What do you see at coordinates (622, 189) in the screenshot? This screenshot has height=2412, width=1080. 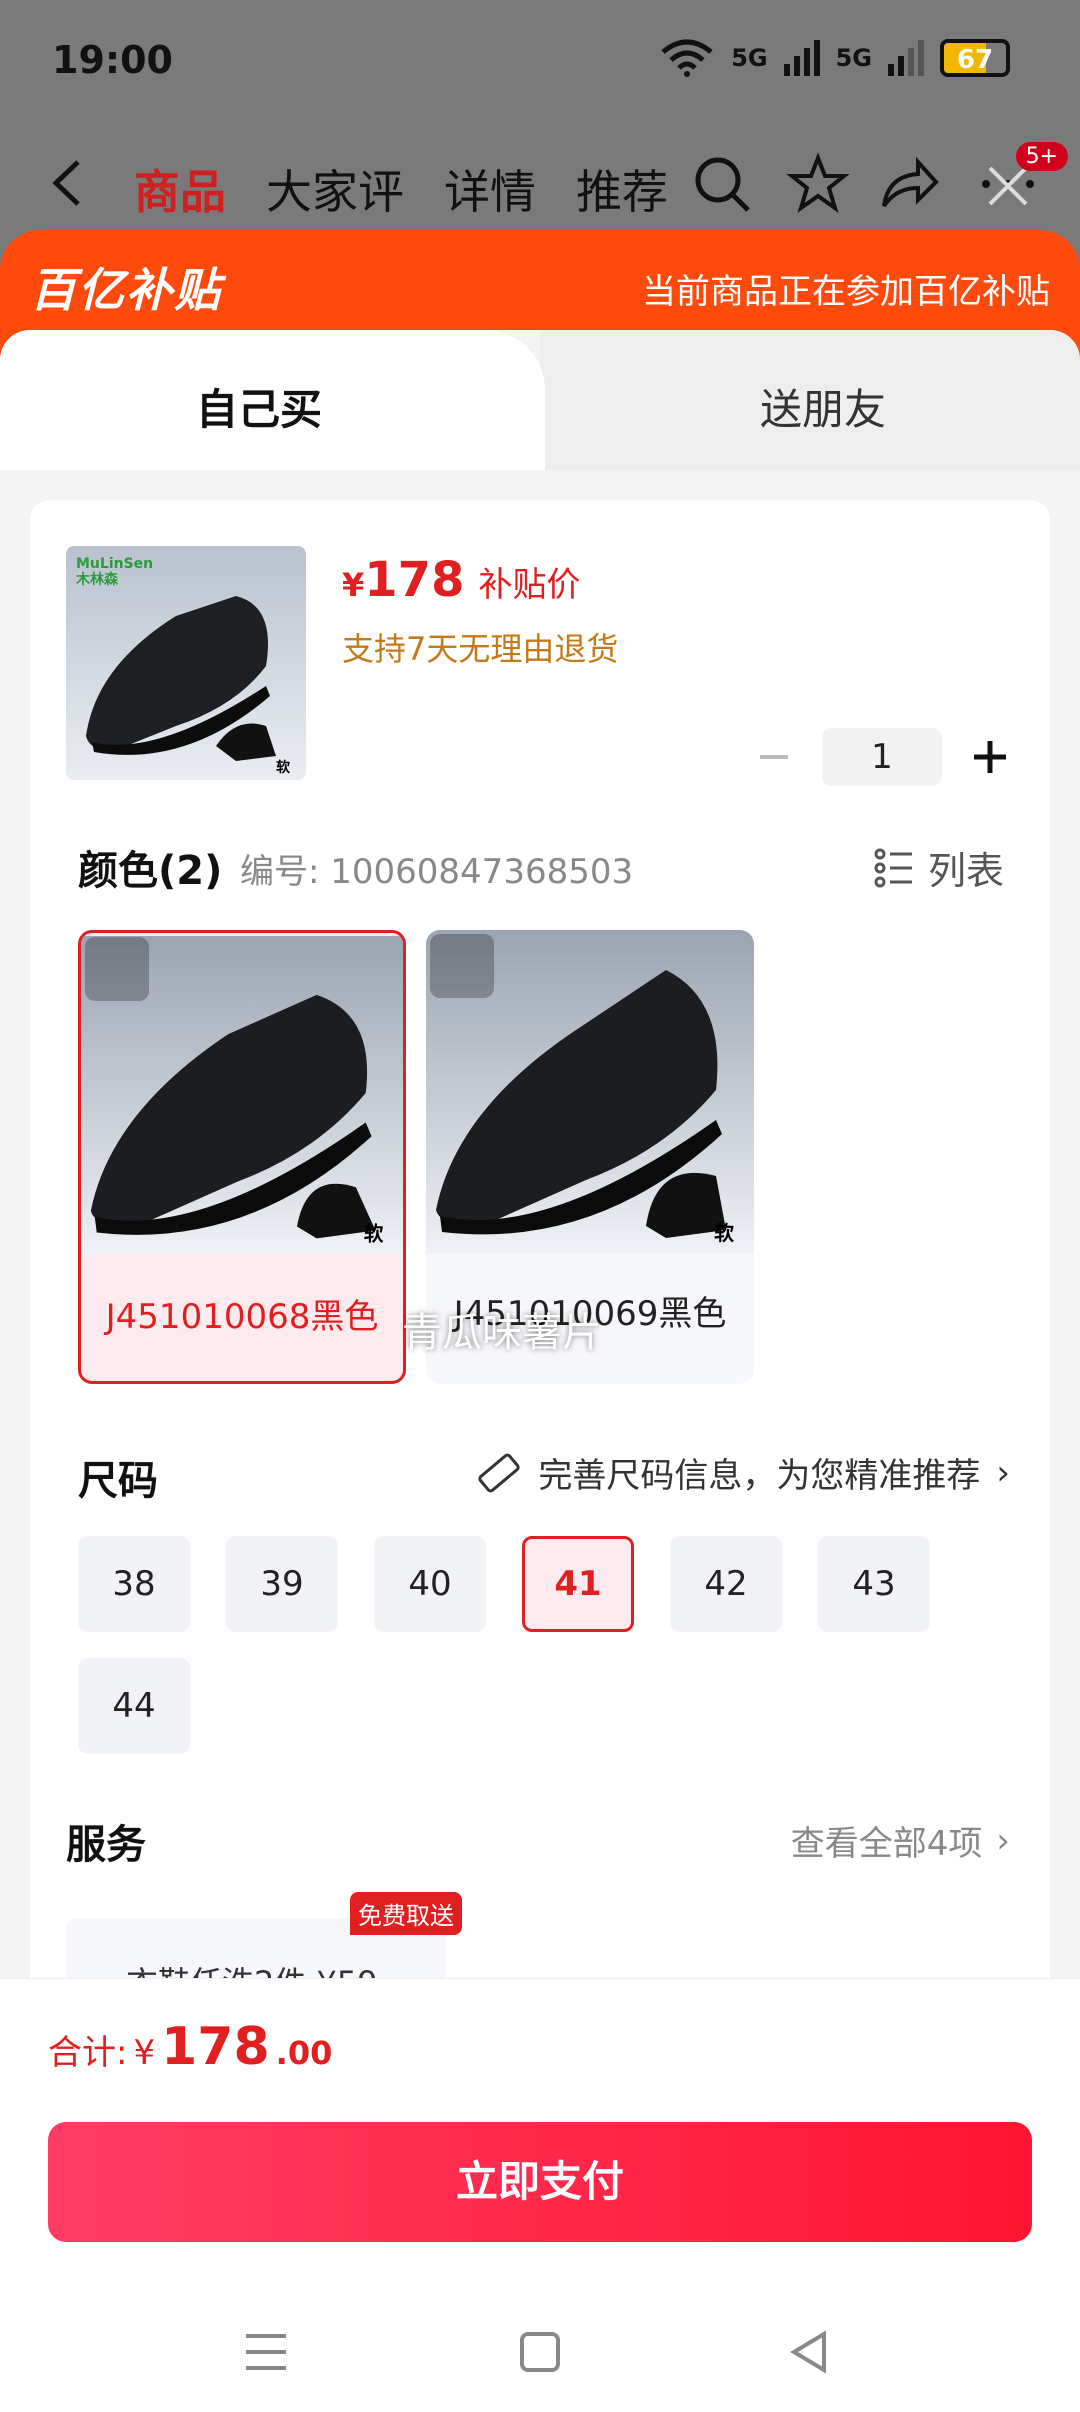 I see `tab-recommend: 推荐` at bounding box center [622, 189].